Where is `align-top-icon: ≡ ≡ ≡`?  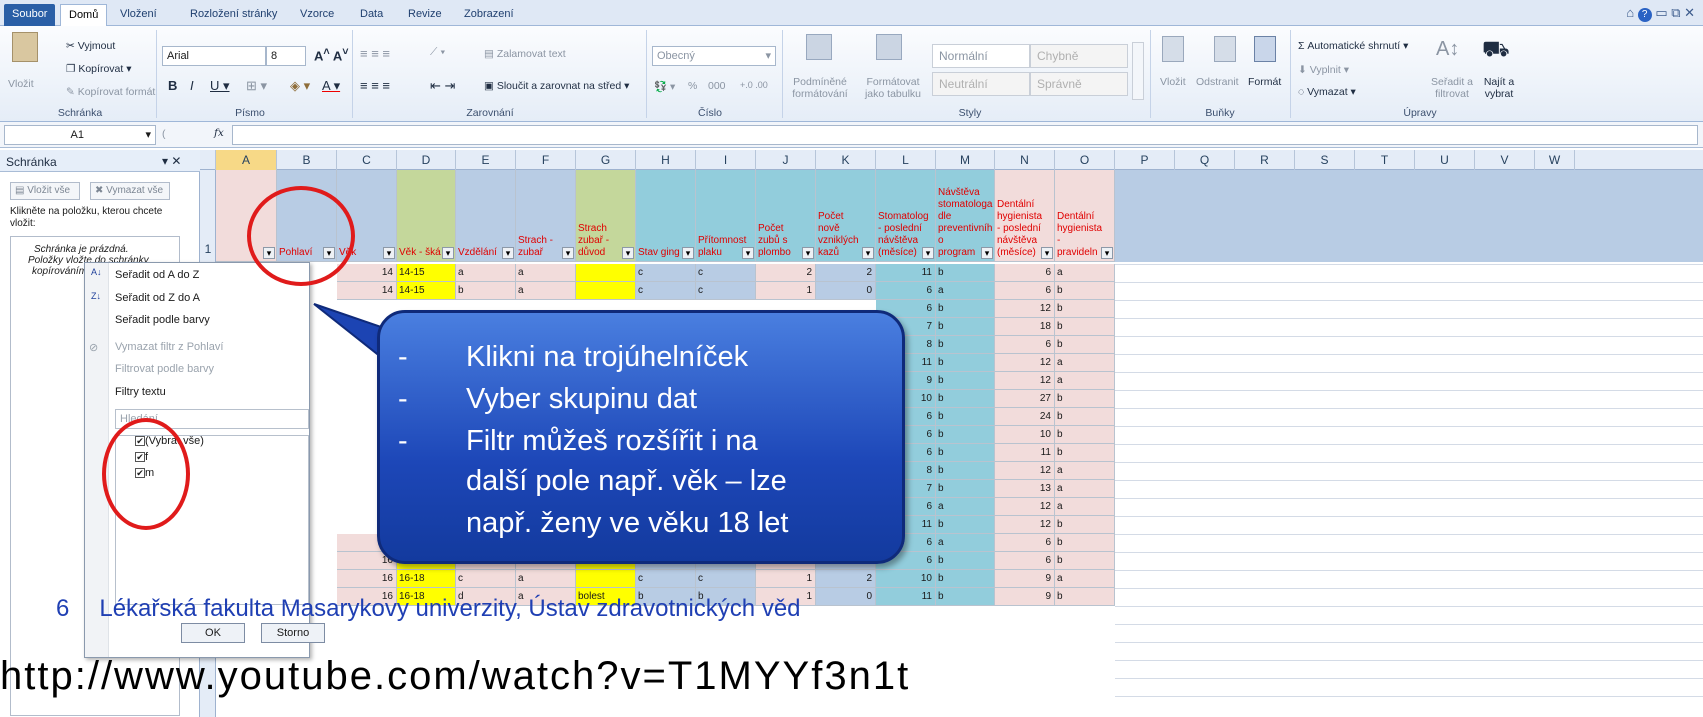 align-top-icon: ≡ ≡ ≡ is located at coordinates (375, 53).